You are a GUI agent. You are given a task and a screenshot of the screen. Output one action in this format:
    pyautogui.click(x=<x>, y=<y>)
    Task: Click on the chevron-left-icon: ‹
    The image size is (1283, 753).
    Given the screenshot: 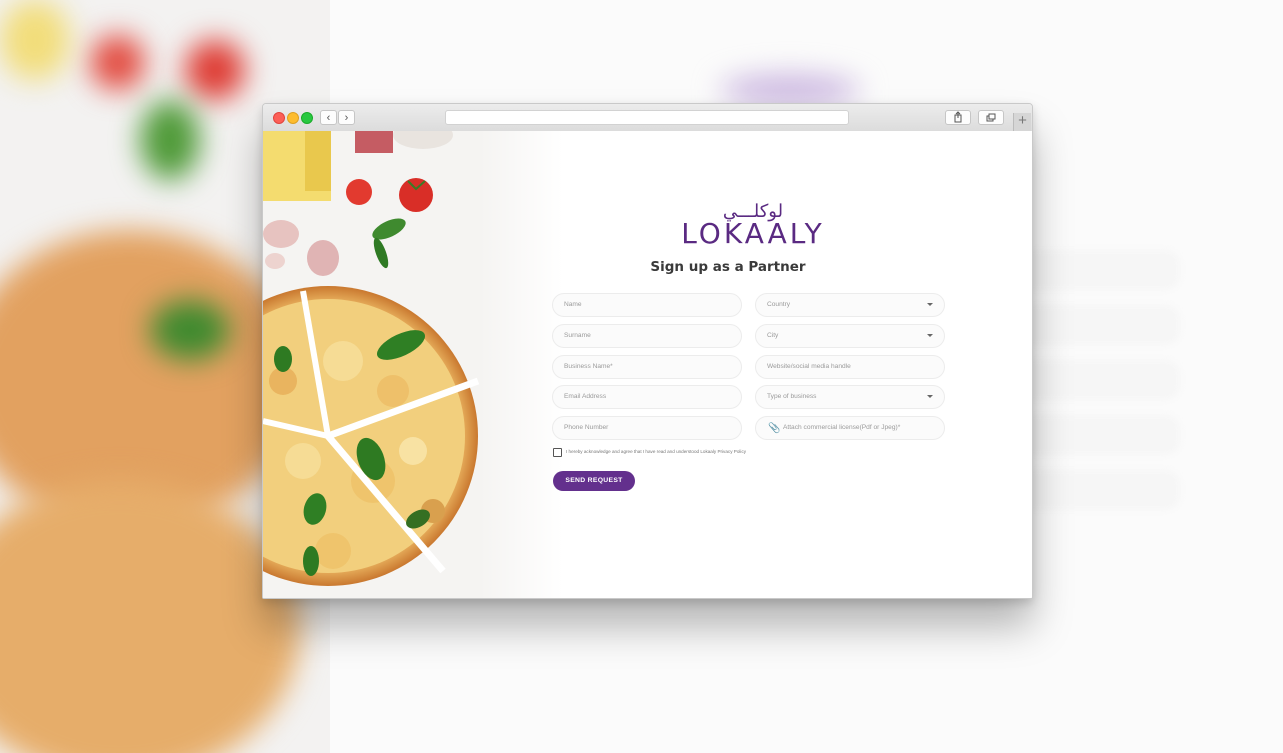 What is the action you would take?
    pyautogui.click(x=328, y=118)
    